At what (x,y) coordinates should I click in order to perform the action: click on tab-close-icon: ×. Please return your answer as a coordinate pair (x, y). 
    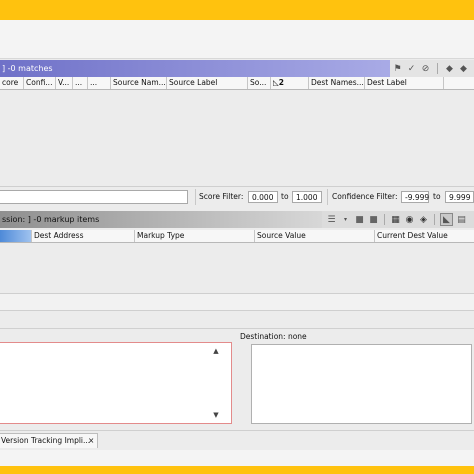
    Looking at the image, I should click on (91, 441).